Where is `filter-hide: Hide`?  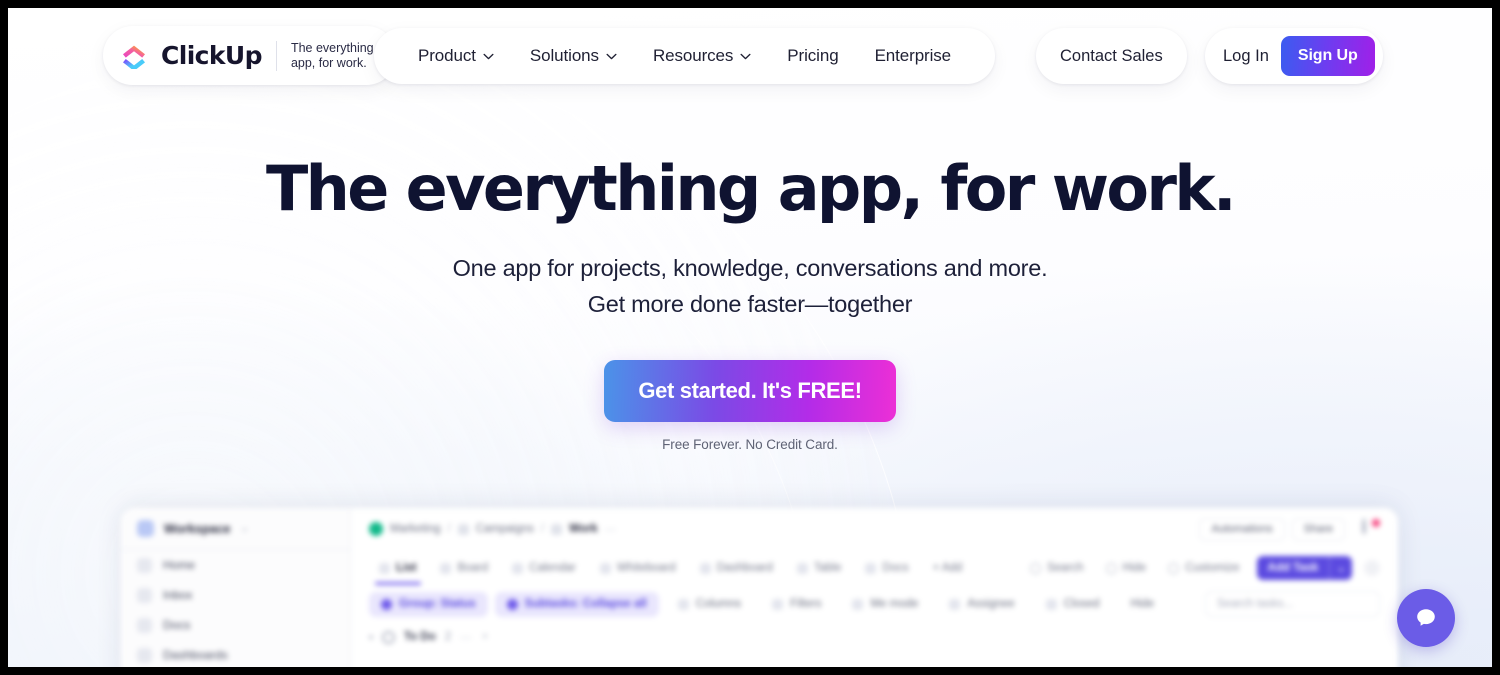
filter-hide: Hide is located at coordinates (1143, 604).